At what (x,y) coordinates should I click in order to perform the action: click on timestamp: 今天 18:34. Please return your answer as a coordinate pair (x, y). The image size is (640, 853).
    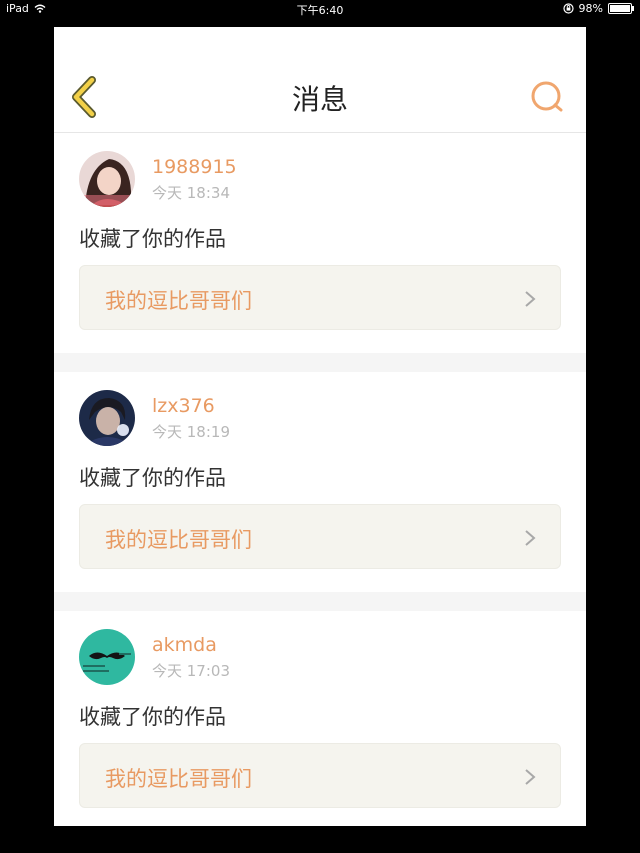
    Looking at the image, I should click on (191, 193).